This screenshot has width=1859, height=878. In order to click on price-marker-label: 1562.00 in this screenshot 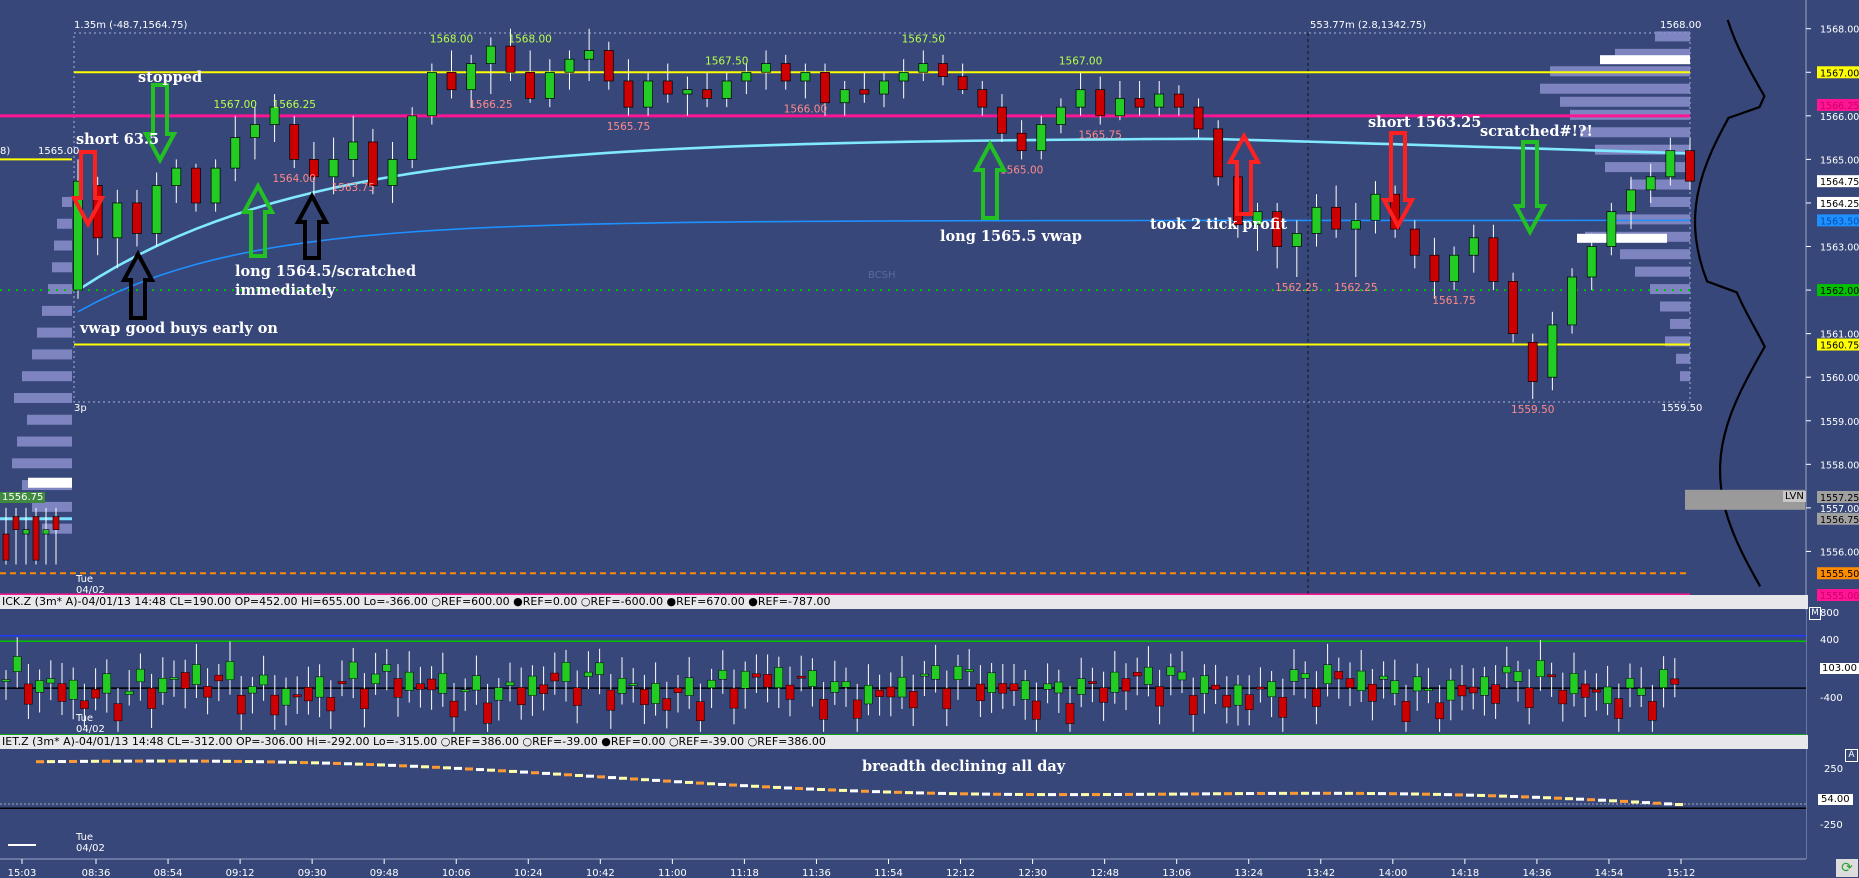, I will do `click(1839, 291)`.